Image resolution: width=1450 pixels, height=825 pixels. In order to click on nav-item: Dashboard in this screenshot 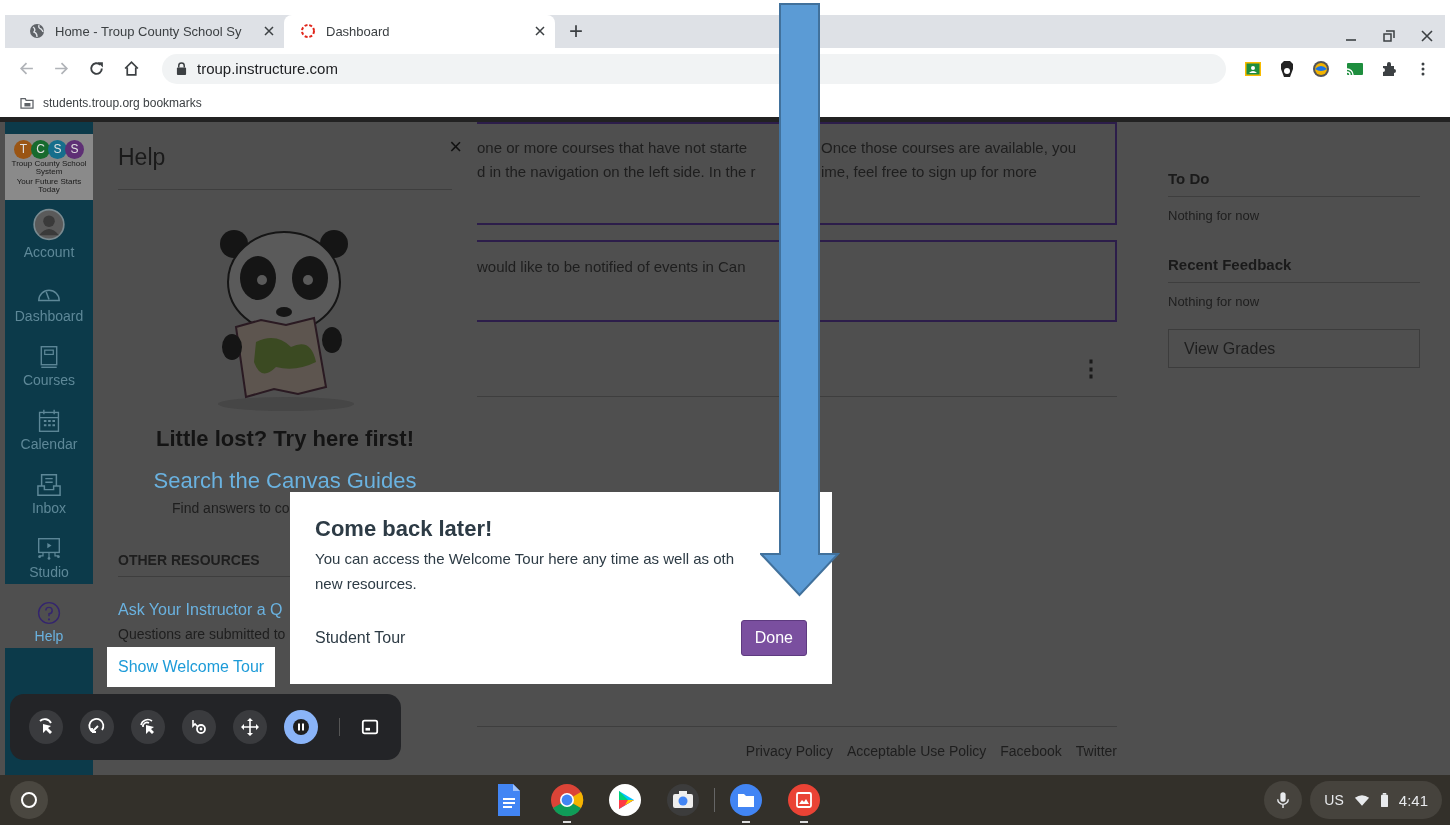, I will do `click(49, 296)`.